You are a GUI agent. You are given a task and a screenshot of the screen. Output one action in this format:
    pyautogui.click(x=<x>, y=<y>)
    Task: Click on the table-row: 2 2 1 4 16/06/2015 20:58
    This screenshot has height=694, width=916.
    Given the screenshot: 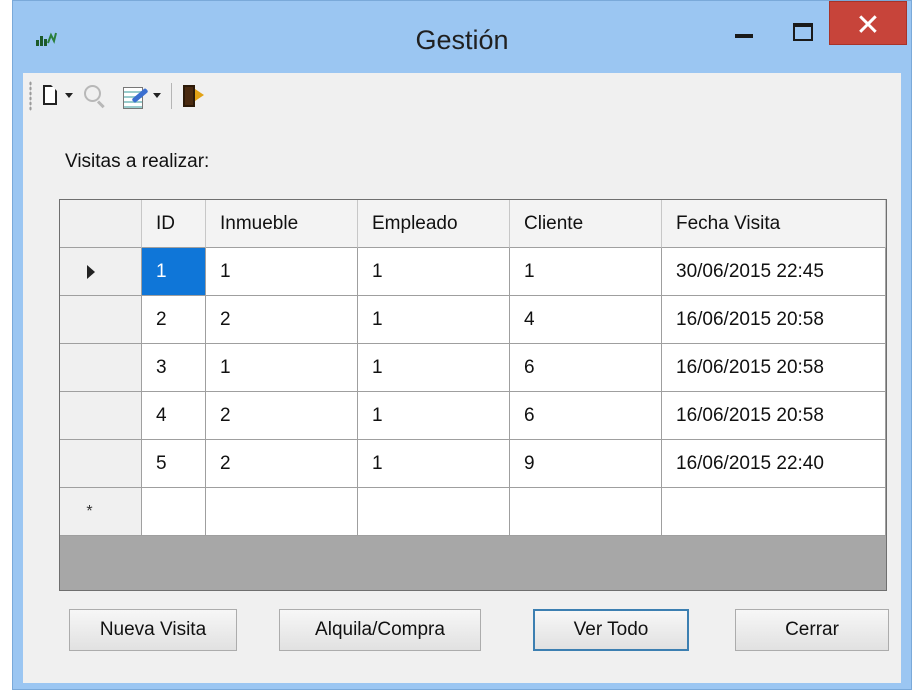 What is the action you would take?
    pyautogui.click(x=473, y=320)
    